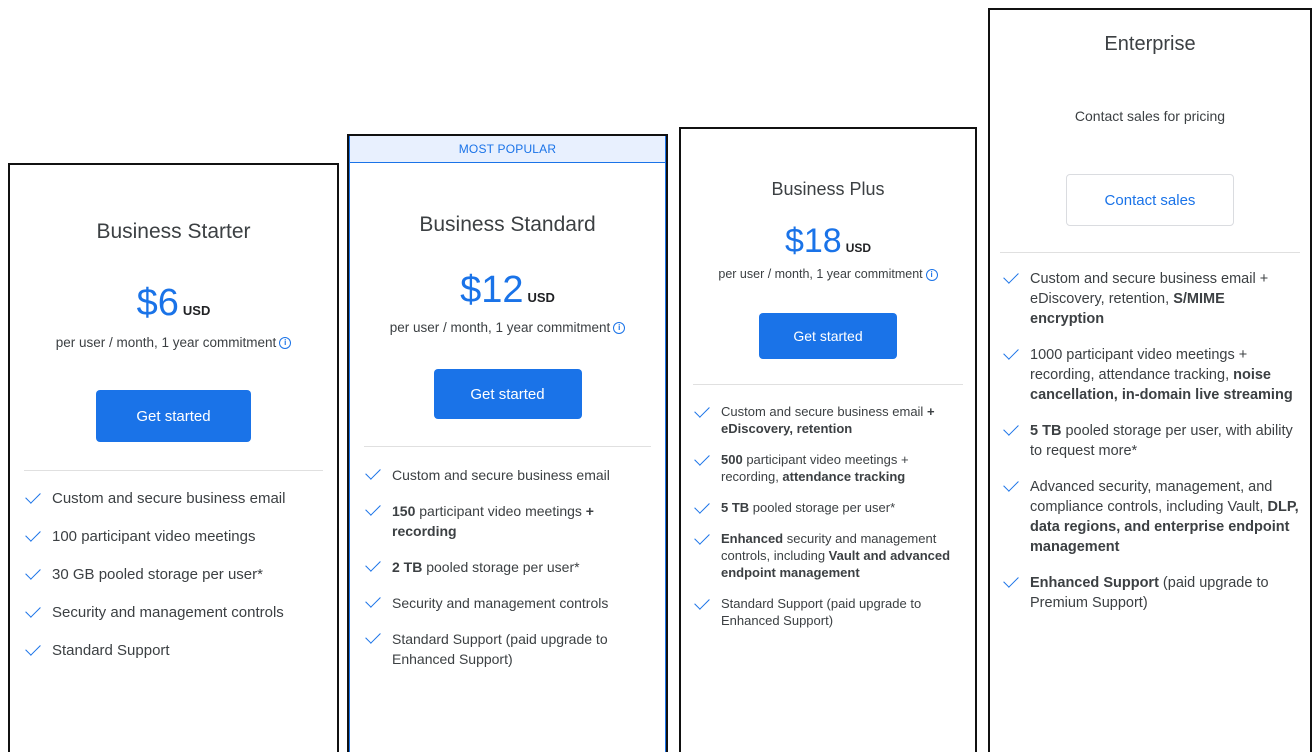 The image size is (1316, 752). Describe the element at coordinates (1094, 583) in the screenshot. I see `feature-highlight: Enhanced Support` at that location.